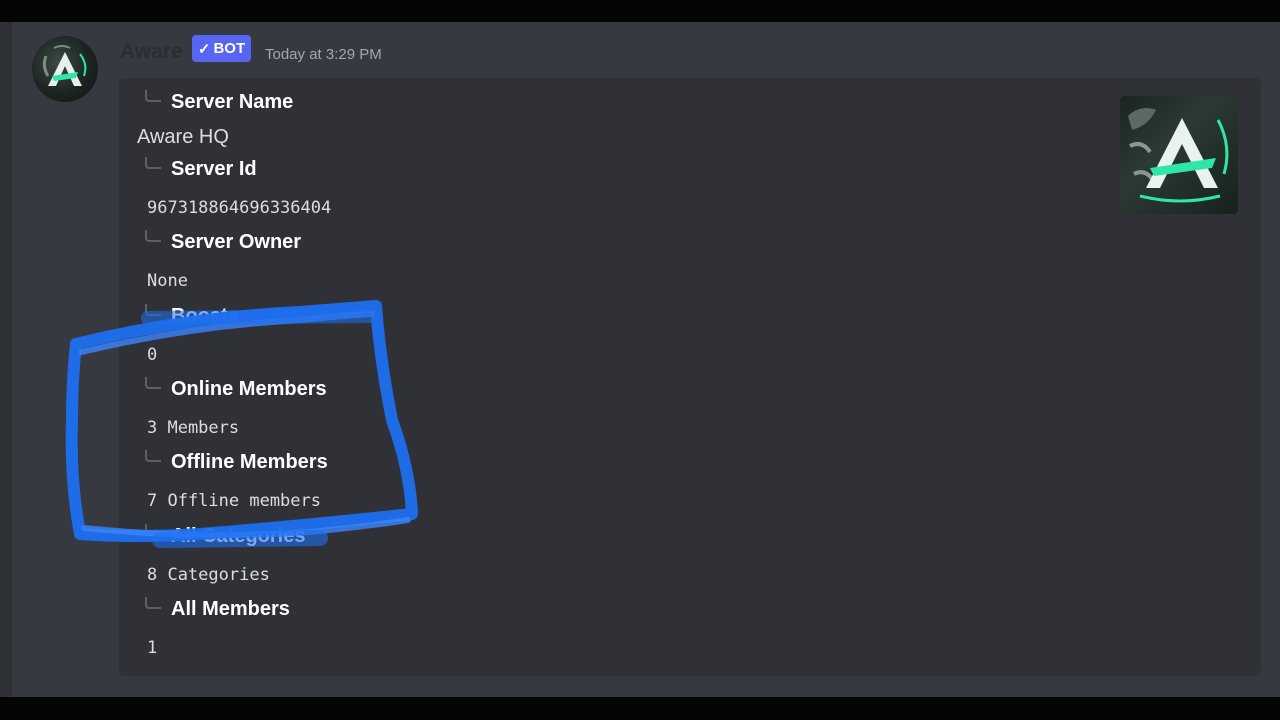  Describe the element at coordinates (323, 54) in the screenshot. I see `message-timestamp: Today at 3:29 PM` at that location.